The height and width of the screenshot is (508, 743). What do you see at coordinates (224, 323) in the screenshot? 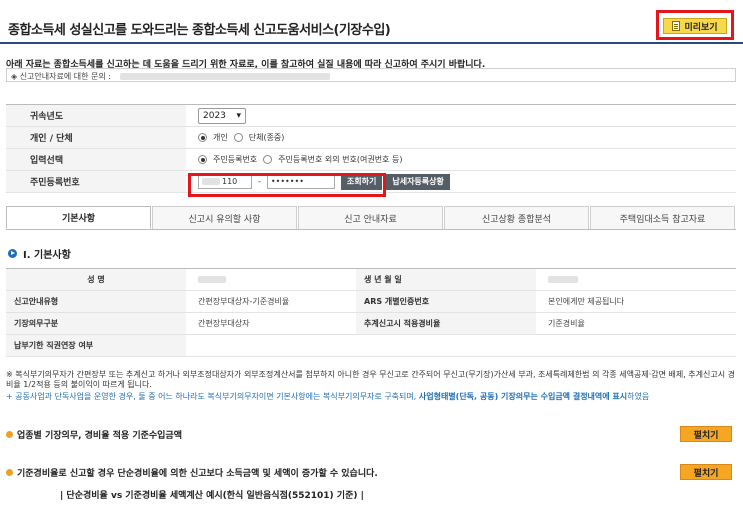
I see `duty-value: 간편장부대상자` at bounding box center [224, 323].